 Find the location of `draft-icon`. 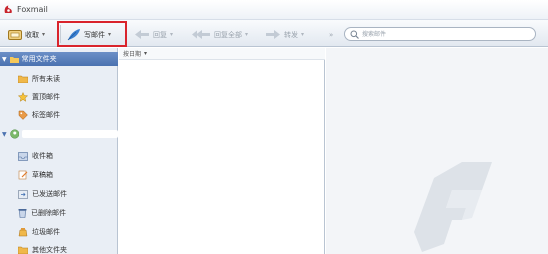

draft-icon is located at coordinates (23, 175).